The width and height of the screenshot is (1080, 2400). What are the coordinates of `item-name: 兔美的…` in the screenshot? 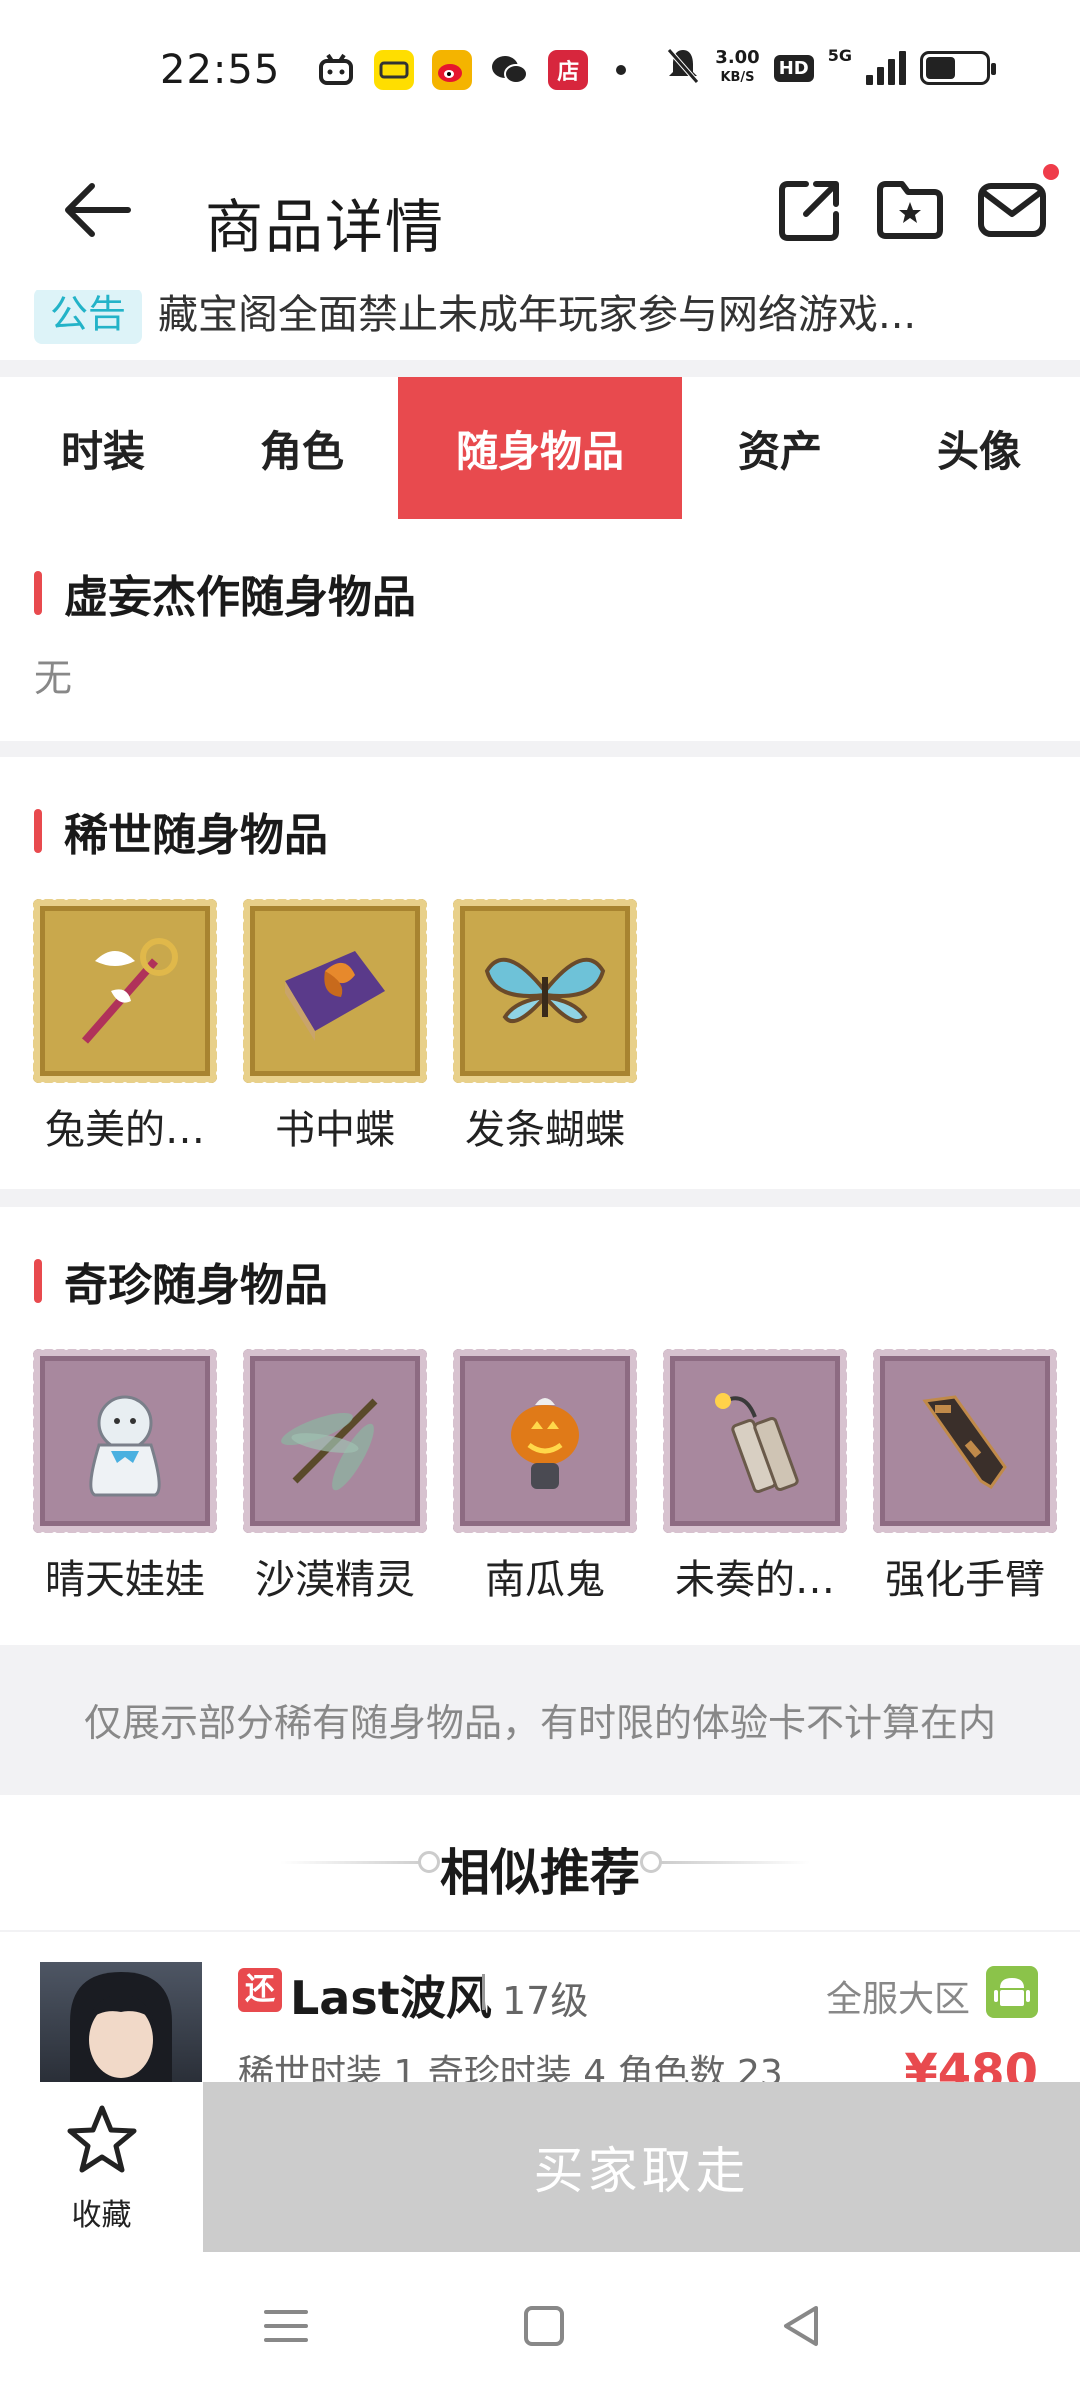 It's located at (125, 1130).